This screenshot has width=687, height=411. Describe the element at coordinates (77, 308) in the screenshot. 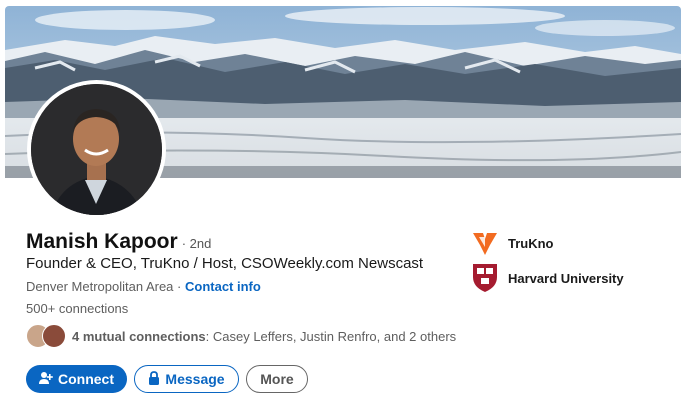

I see `connections-count: 500+ connections` at that location.